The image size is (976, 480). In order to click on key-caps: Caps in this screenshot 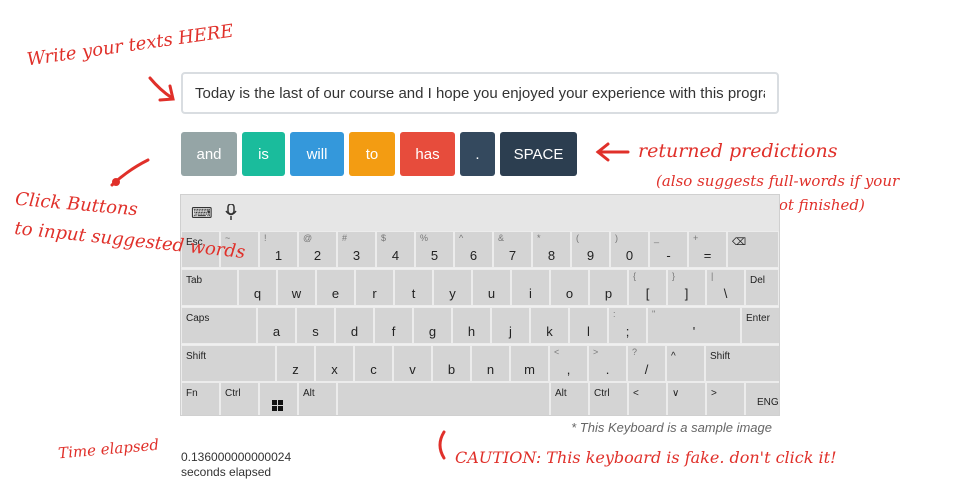, I will do `click(219, 325)`.